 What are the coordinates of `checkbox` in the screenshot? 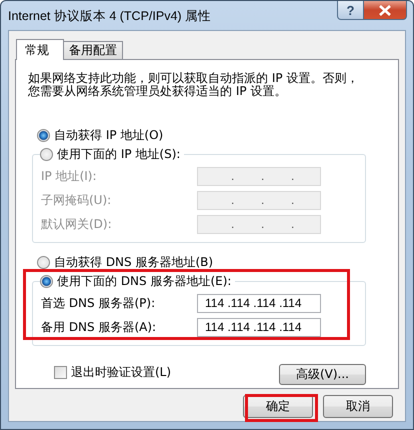 It's located at (60, 372).